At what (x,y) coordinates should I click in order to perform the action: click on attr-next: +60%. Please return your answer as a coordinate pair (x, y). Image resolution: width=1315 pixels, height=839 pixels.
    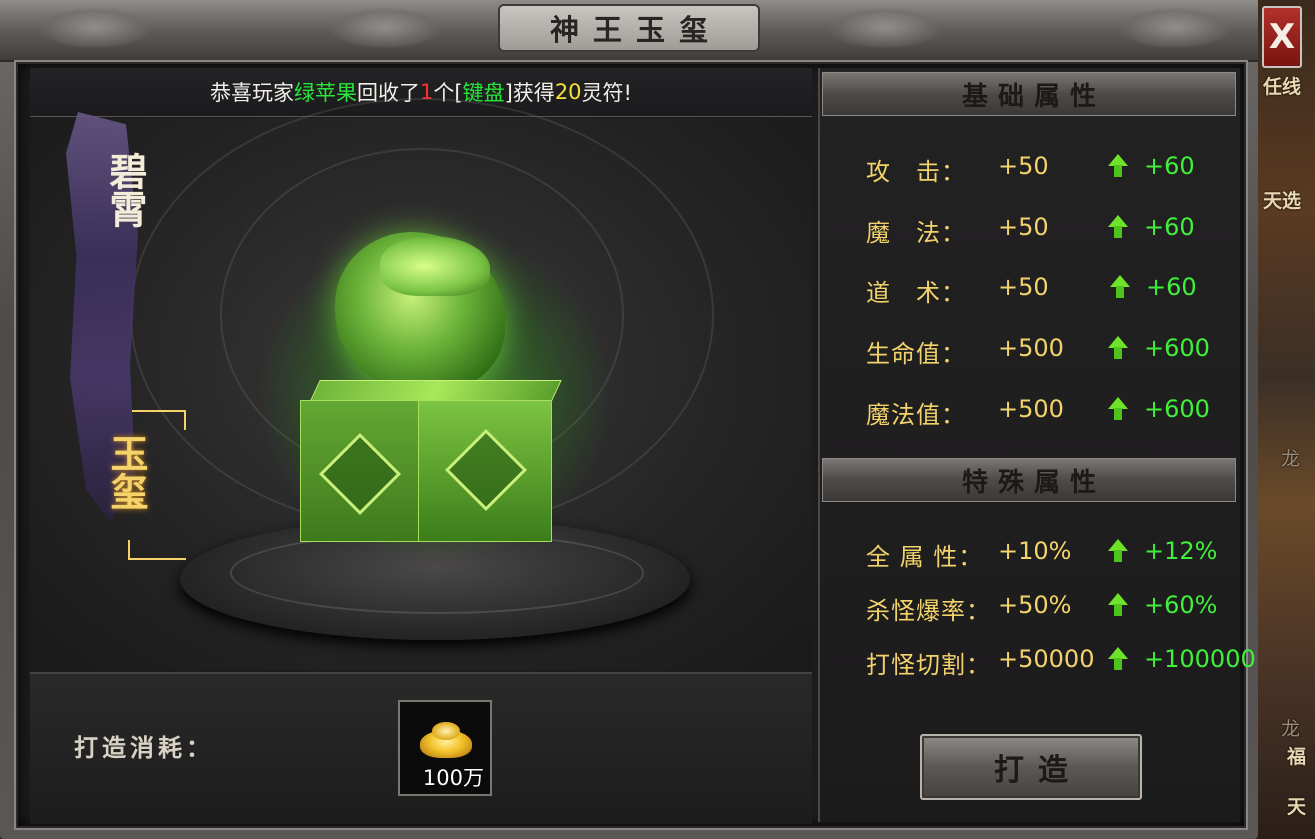
    Looking at the image, I should click on (1181, 605).